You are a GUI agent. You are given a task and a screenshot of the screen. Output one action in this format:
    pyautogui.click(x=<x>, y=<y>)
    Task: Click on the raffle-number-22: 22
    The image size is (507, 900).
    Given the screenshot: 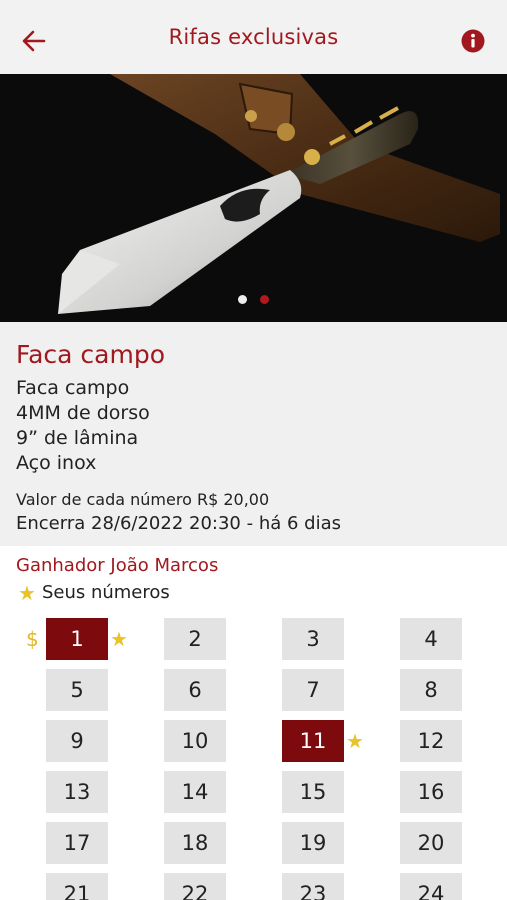 What is the action you would take?
    pyautogui.click(x=195, y=886)
    